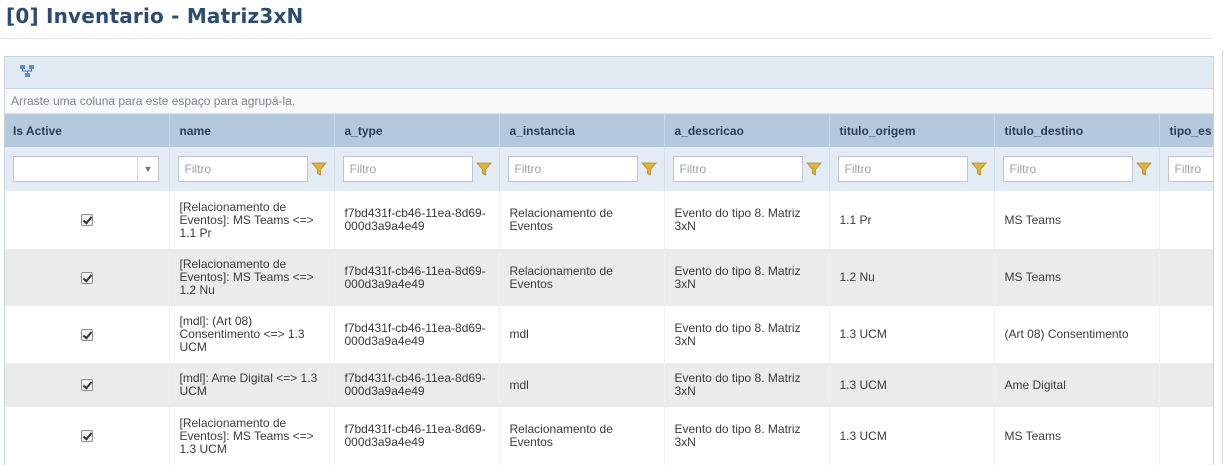 The width and height of the screenshot is (1230, 465). Describe the element at coordinates (407, 169) in the screenshot. I see `a-type-filter-input` at that location.